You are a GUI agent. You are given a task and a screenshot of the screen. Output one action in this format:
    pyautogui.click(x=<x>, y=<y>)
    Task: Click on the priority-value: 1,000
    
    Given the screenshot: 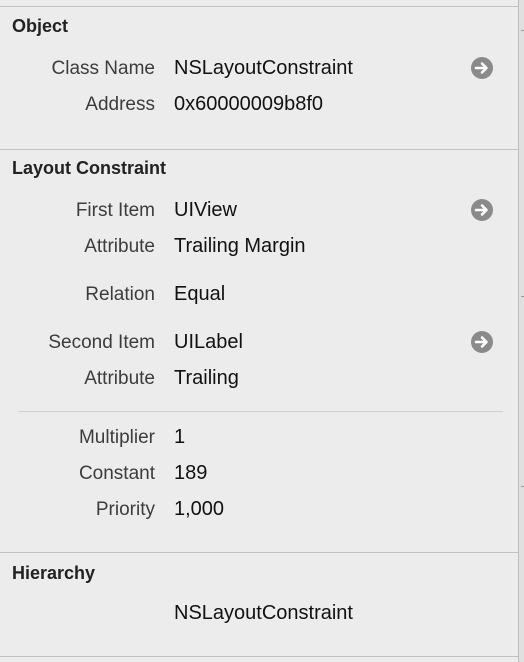 What is the action you would take?
    pyautogui.click(x=199, y=509)
    